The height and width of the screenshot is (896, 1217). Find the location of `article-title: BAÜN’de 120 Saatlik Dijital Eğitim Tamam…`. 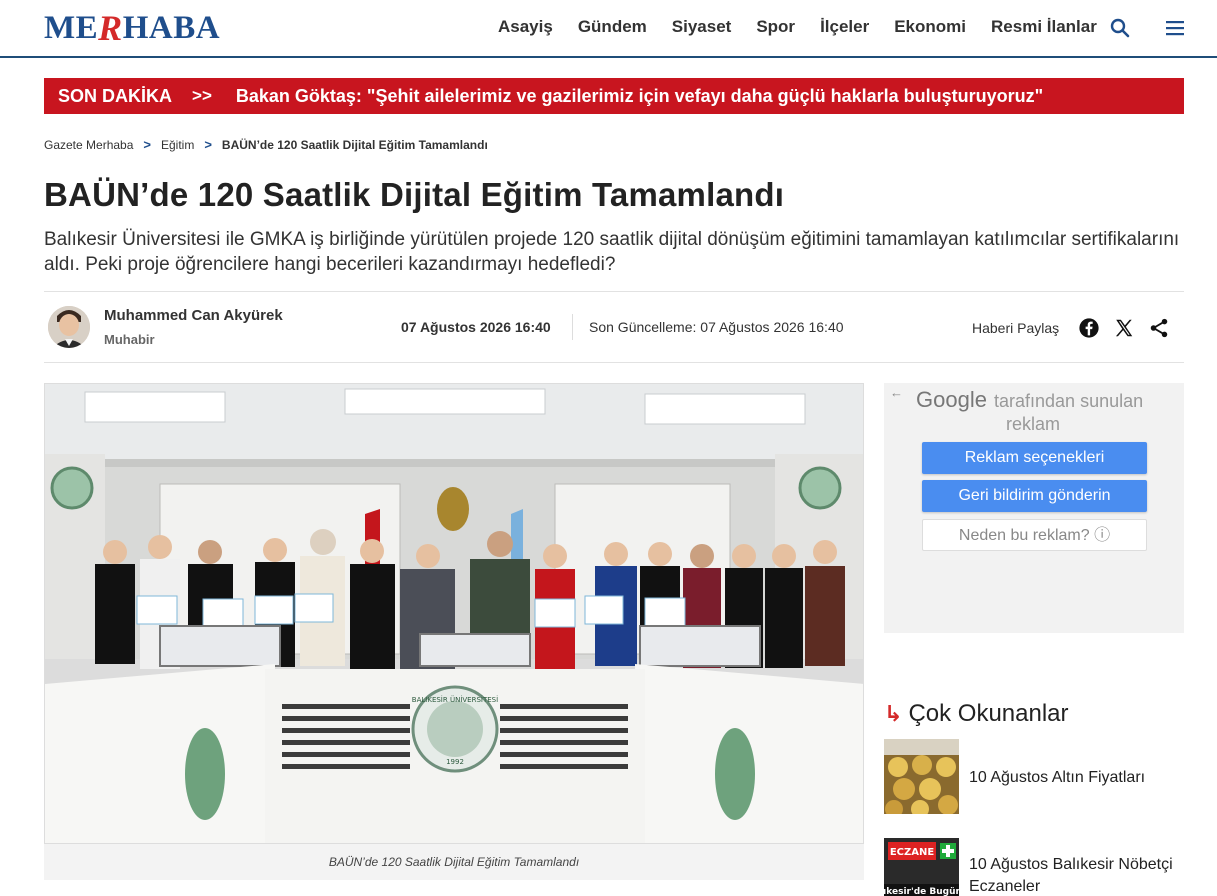

article-title: BAÜN’de 120 Saatlik Dijital Eğitim Tamam… is located at coordinates (414, 194).